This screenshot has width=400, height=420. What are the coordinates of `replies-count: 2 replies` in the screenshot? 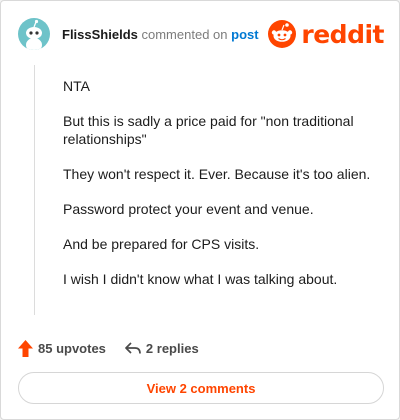 It's located at (172, 348).